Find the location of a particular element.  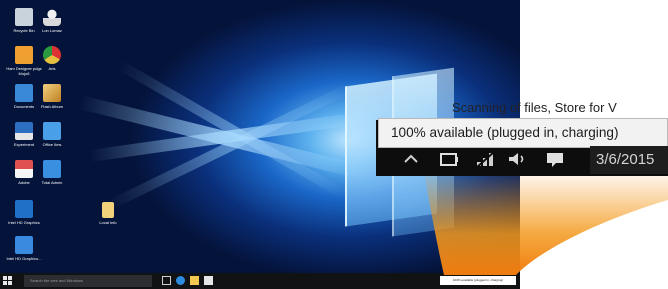

zoom-banner-text: Scanning of files, Store for V is located at coordinates (534, 107).